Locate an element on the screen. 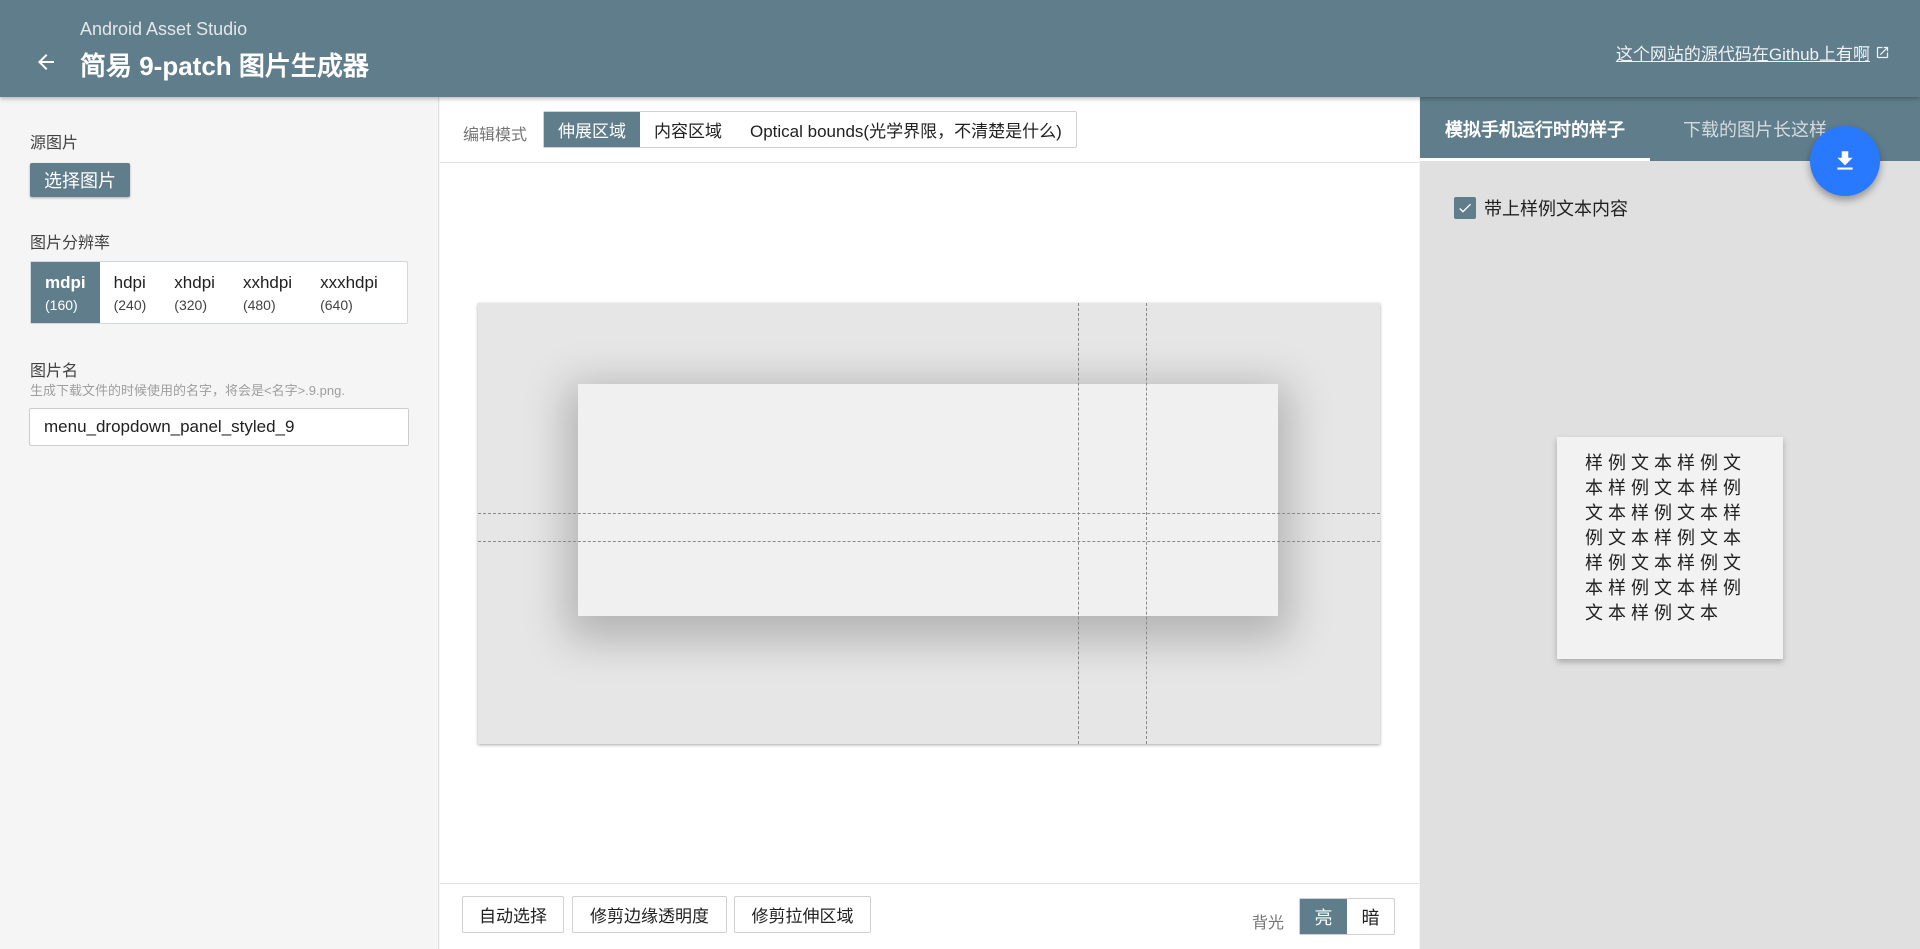  mode-stretch-region: 伸展区域 is located at coordinates (592, 129).